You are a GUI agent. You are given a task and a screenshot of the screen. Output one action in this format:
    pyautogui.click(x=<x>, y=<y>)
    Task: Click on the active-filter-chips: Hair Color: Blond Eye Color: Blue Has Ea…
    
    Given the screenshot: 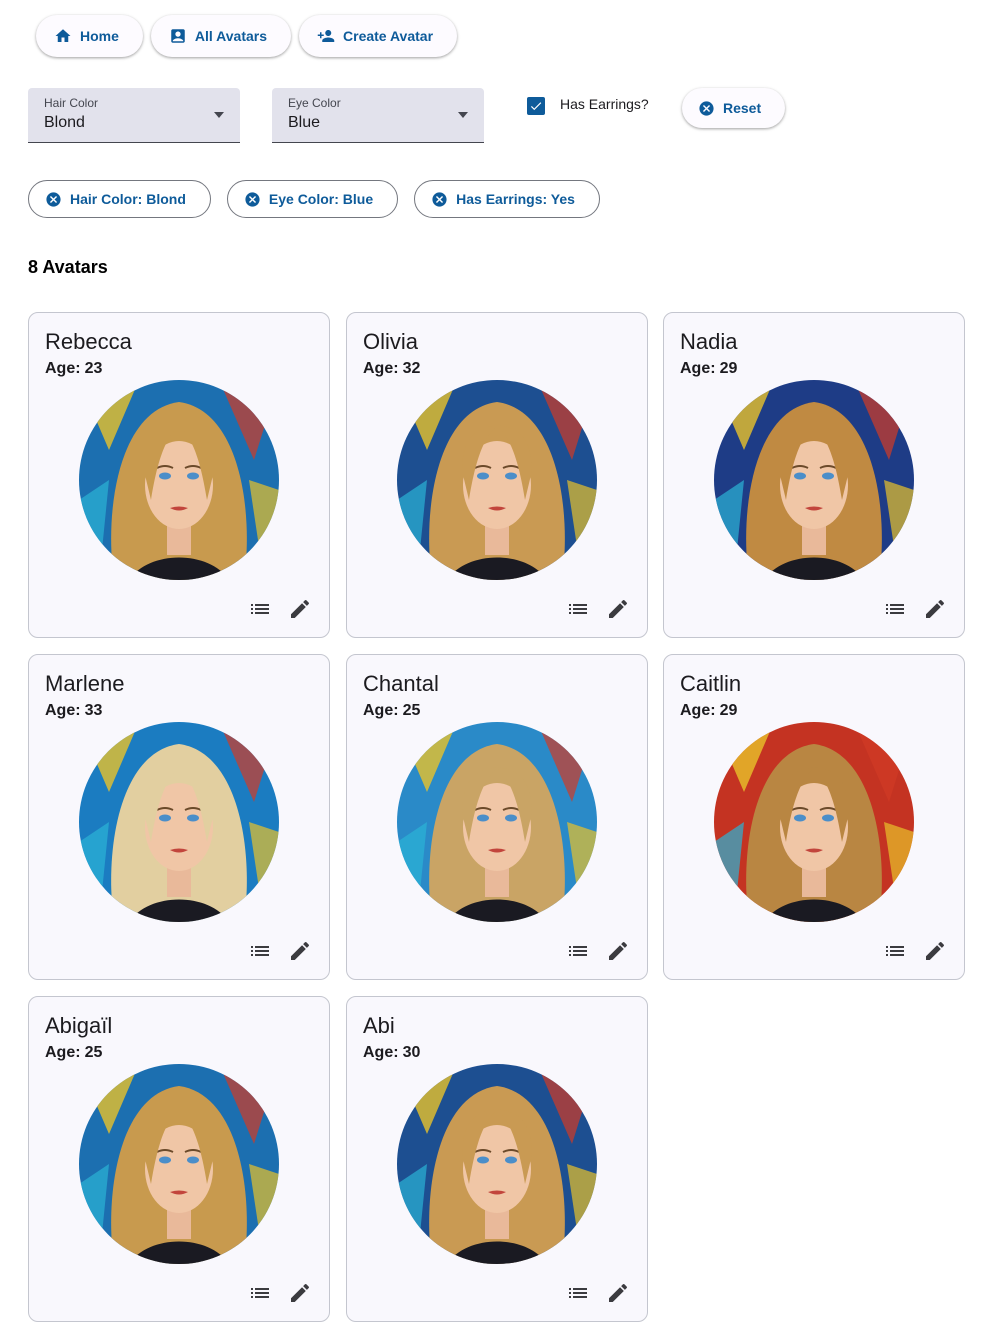 What is the action you would take?
    pyautogui.click(x=314, y=199)
    